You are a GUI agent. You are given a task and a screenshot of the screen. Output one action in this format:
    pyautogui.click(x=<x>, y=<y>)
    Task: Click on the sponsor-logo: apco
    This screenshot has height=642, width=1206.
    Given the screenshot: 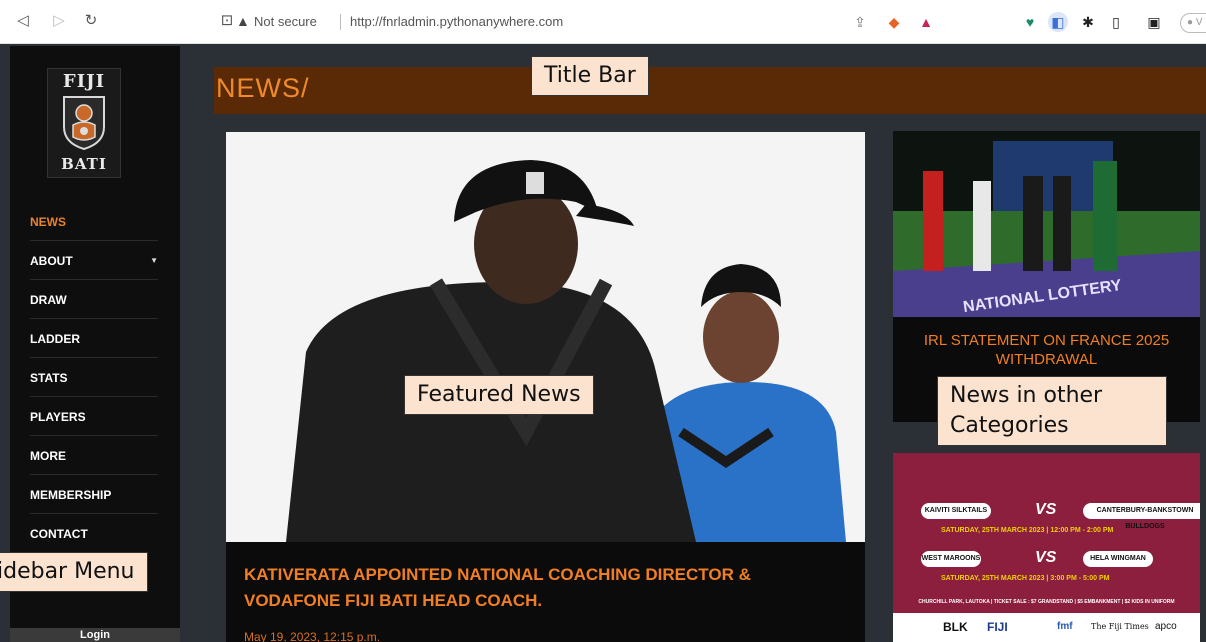 What is the action you would take?
    pyautogui.click(x=1166, y=626)
    